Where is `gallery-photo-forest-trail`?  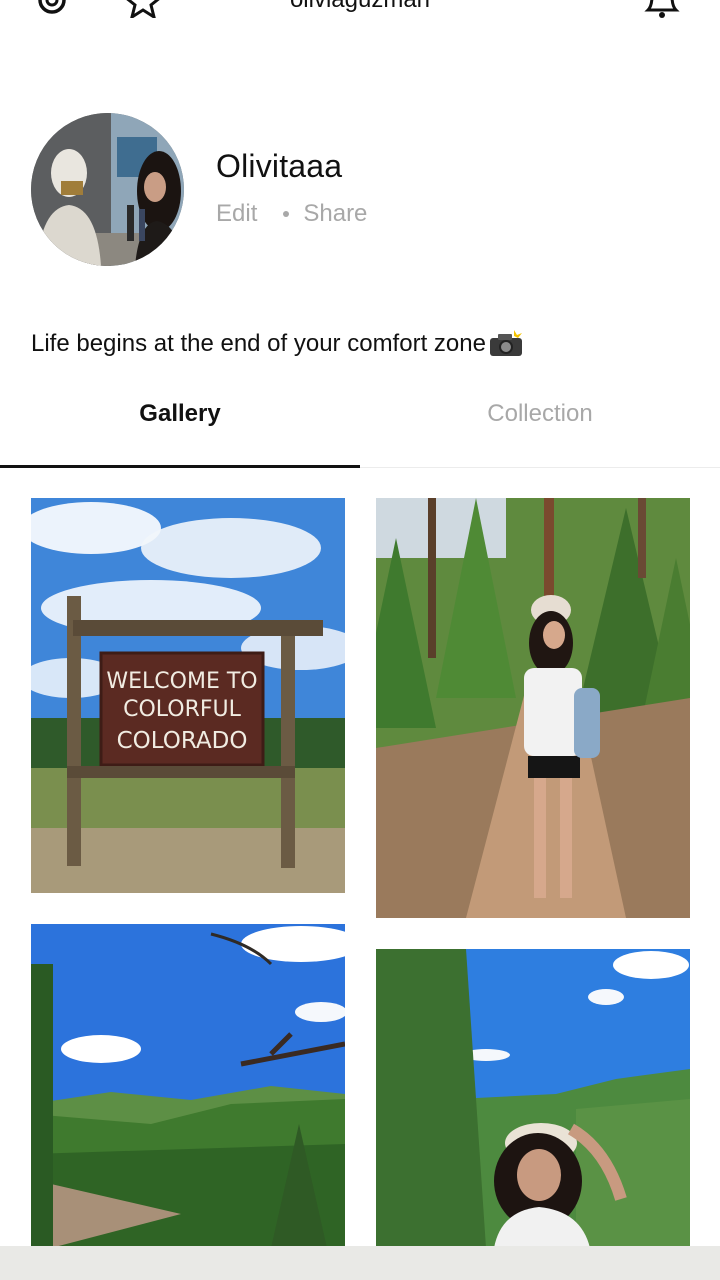 gallery-photo-forest-trail is located at coordinates (533, 708).